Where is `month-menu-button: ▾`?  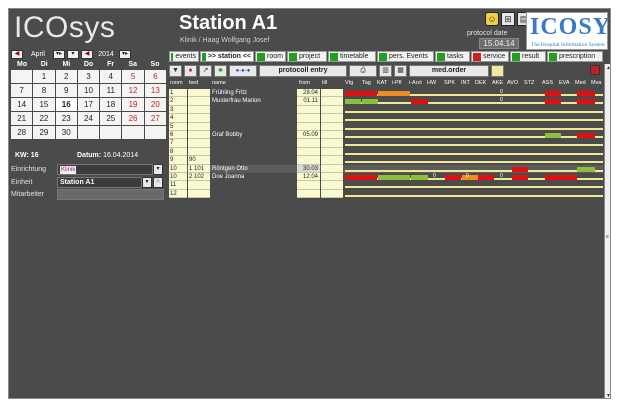
month-menu-button: ▾ is located at coordinates (73, 54).